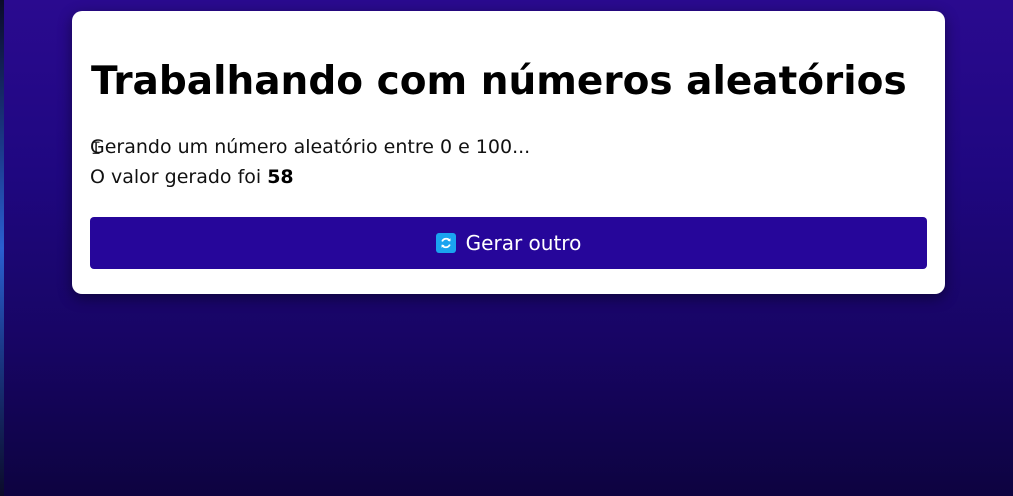 The width and height of the screenshot is (1013, 496). Describe the element at coordinates (523, 243) in the screenshot. I see `generate-another-label: Gerar outro` at that location.